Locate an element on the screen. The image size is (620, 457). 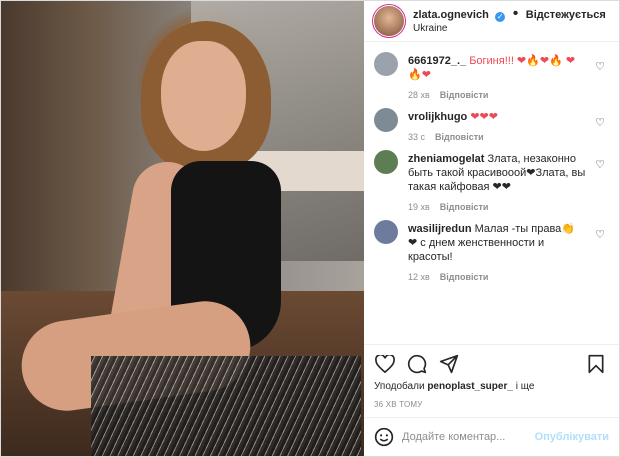
post-header: zlata.ognevich ✓ • Відстежується Ukraine is located at coordinates (491, 21).